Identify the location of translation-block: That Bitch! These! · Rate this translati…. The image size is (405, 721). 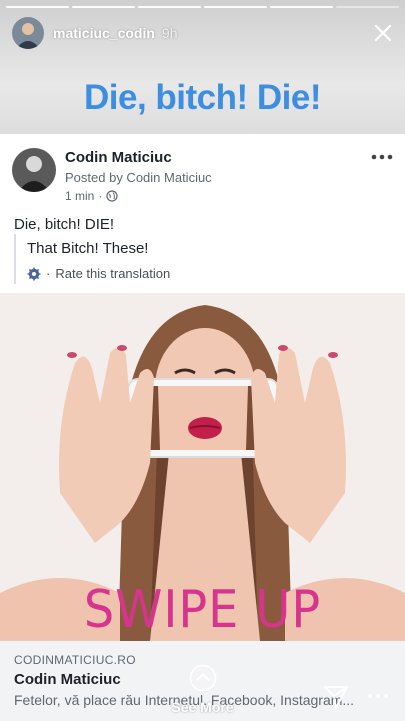
(200, 259).